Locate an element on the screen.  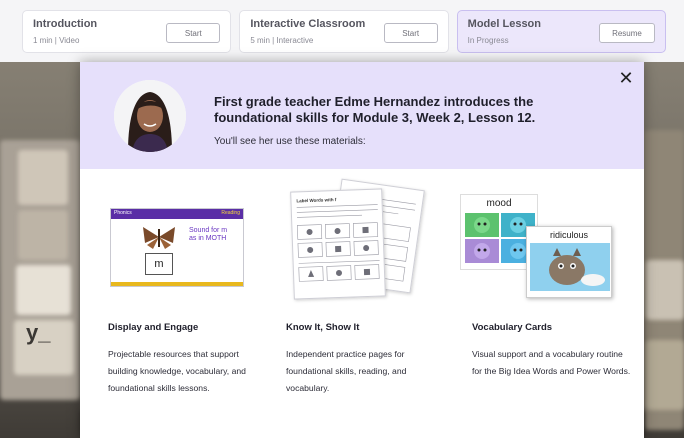
vocab-word: ridiculous is located at coordinates (569, 235).